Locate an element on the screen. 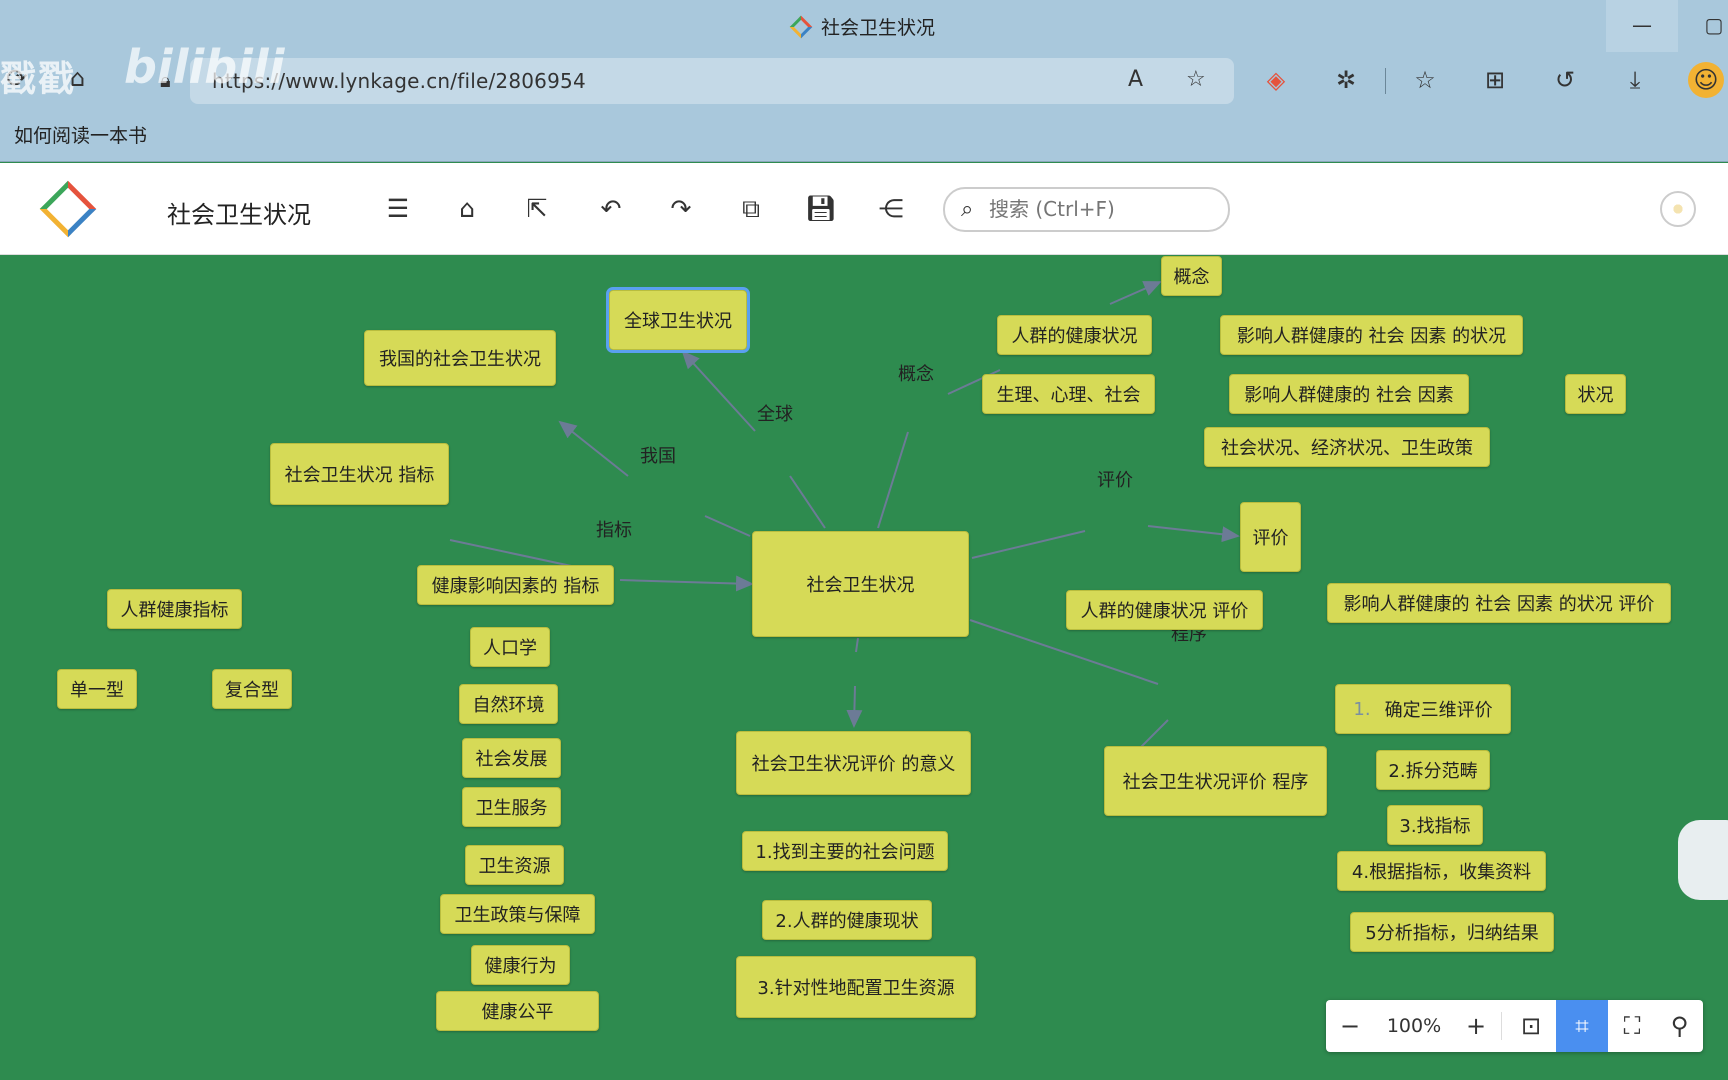 The height and width of the screenshot is (1080, 1728). undo-icon: ↶ is located at coordinates (611, 209).